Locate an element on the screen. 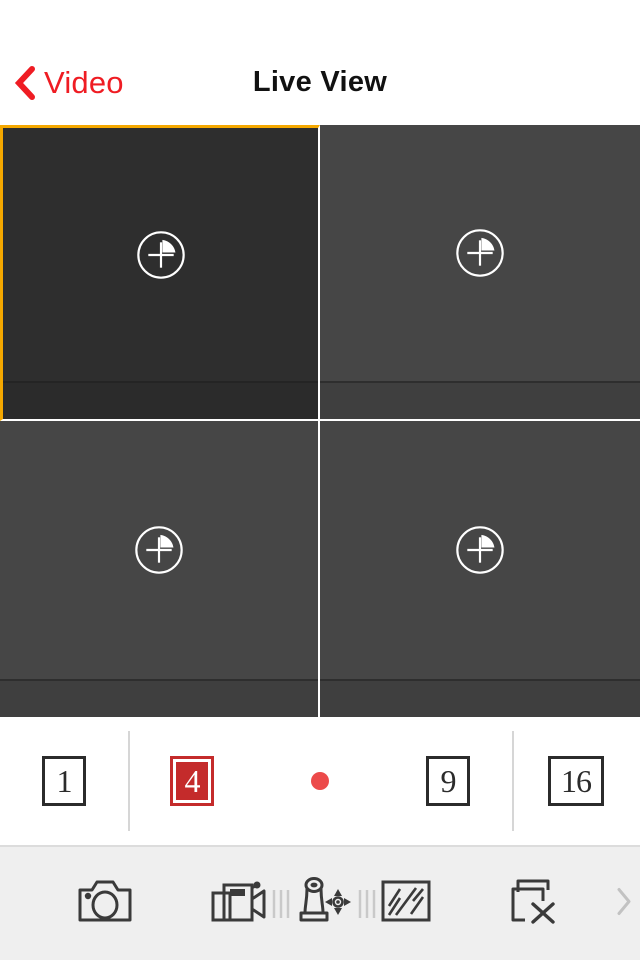 This screenshot has height=960, width=640. ptz-button is located at coordinates (324, 903).